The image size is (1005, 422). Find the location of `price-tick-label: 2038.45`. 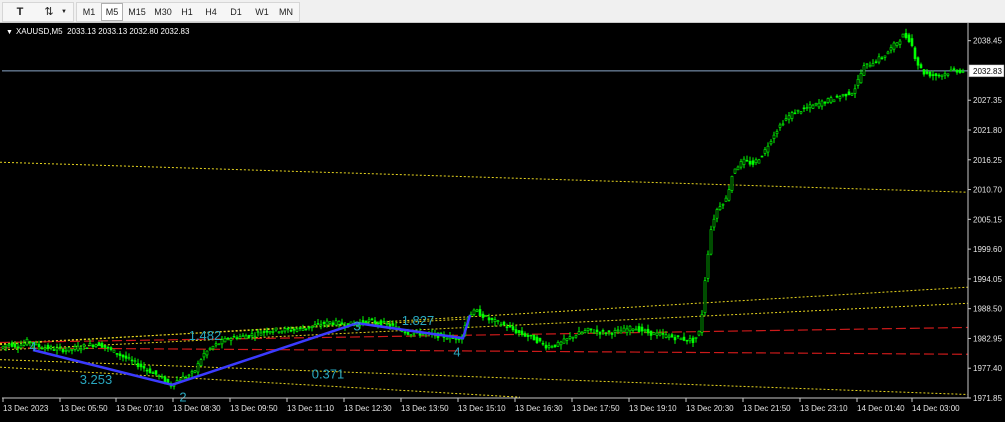

price-tick-label: 2038.45 is located at coordinates (987, 41).